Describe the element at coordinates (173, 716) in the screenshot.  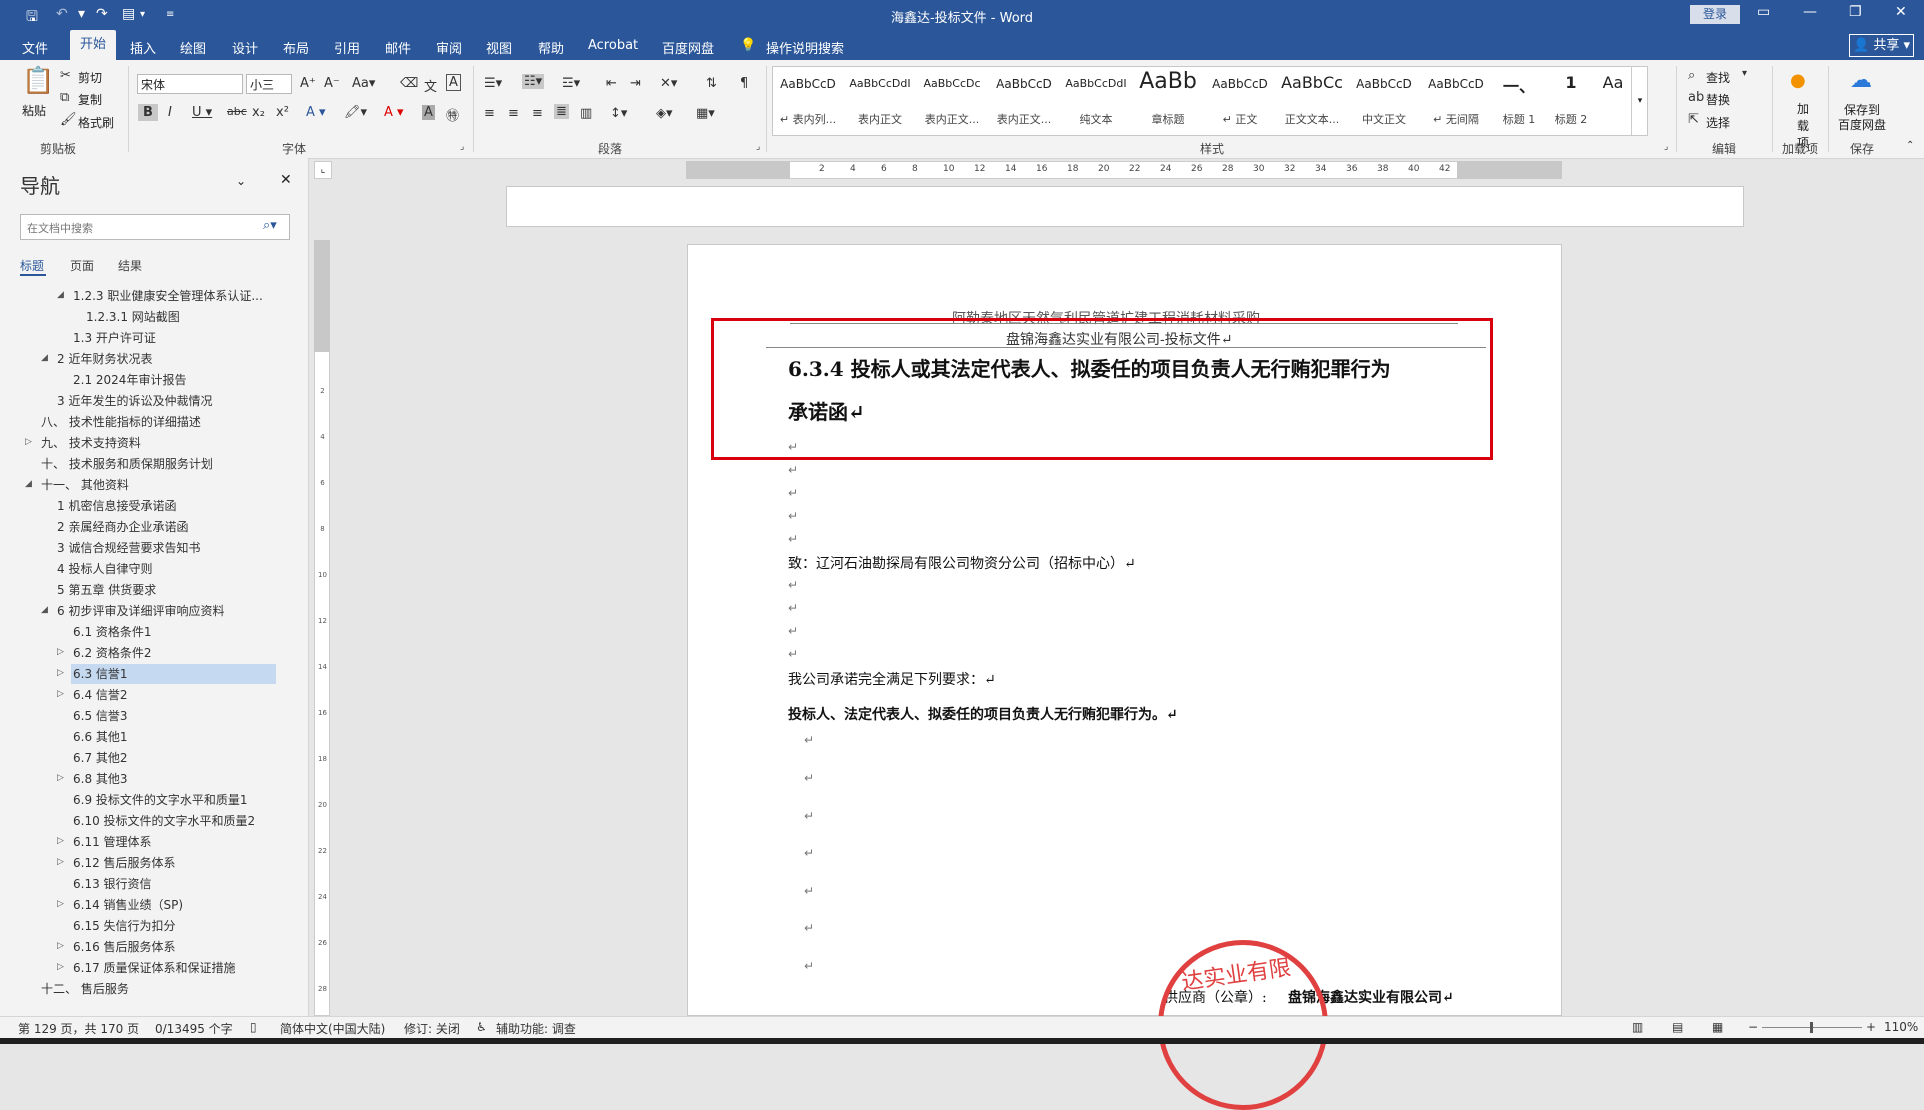
I see `nav-heading-item: 6.5 信誉3` at that location.